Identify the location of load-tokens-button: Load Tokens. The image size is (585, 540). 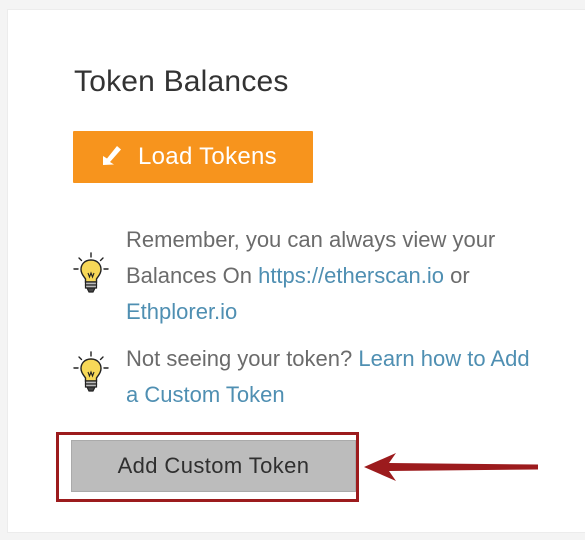
(193, 157).